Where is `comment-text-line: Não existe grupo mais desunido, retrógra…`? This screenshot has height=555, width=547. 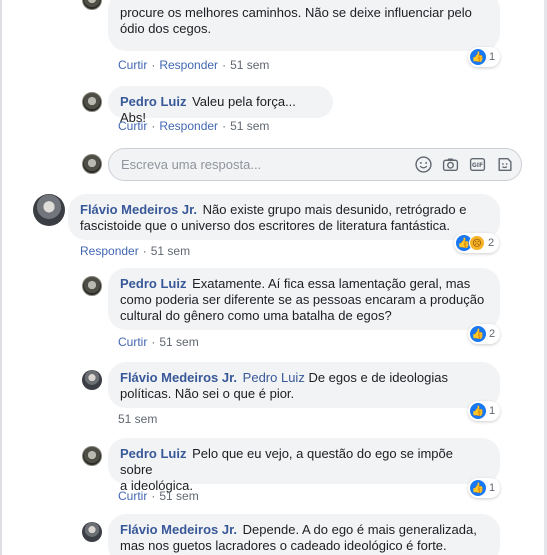
comment-text-line: Não existe grupo mais desunido, retrógra… is located at coordinates (334, 209).